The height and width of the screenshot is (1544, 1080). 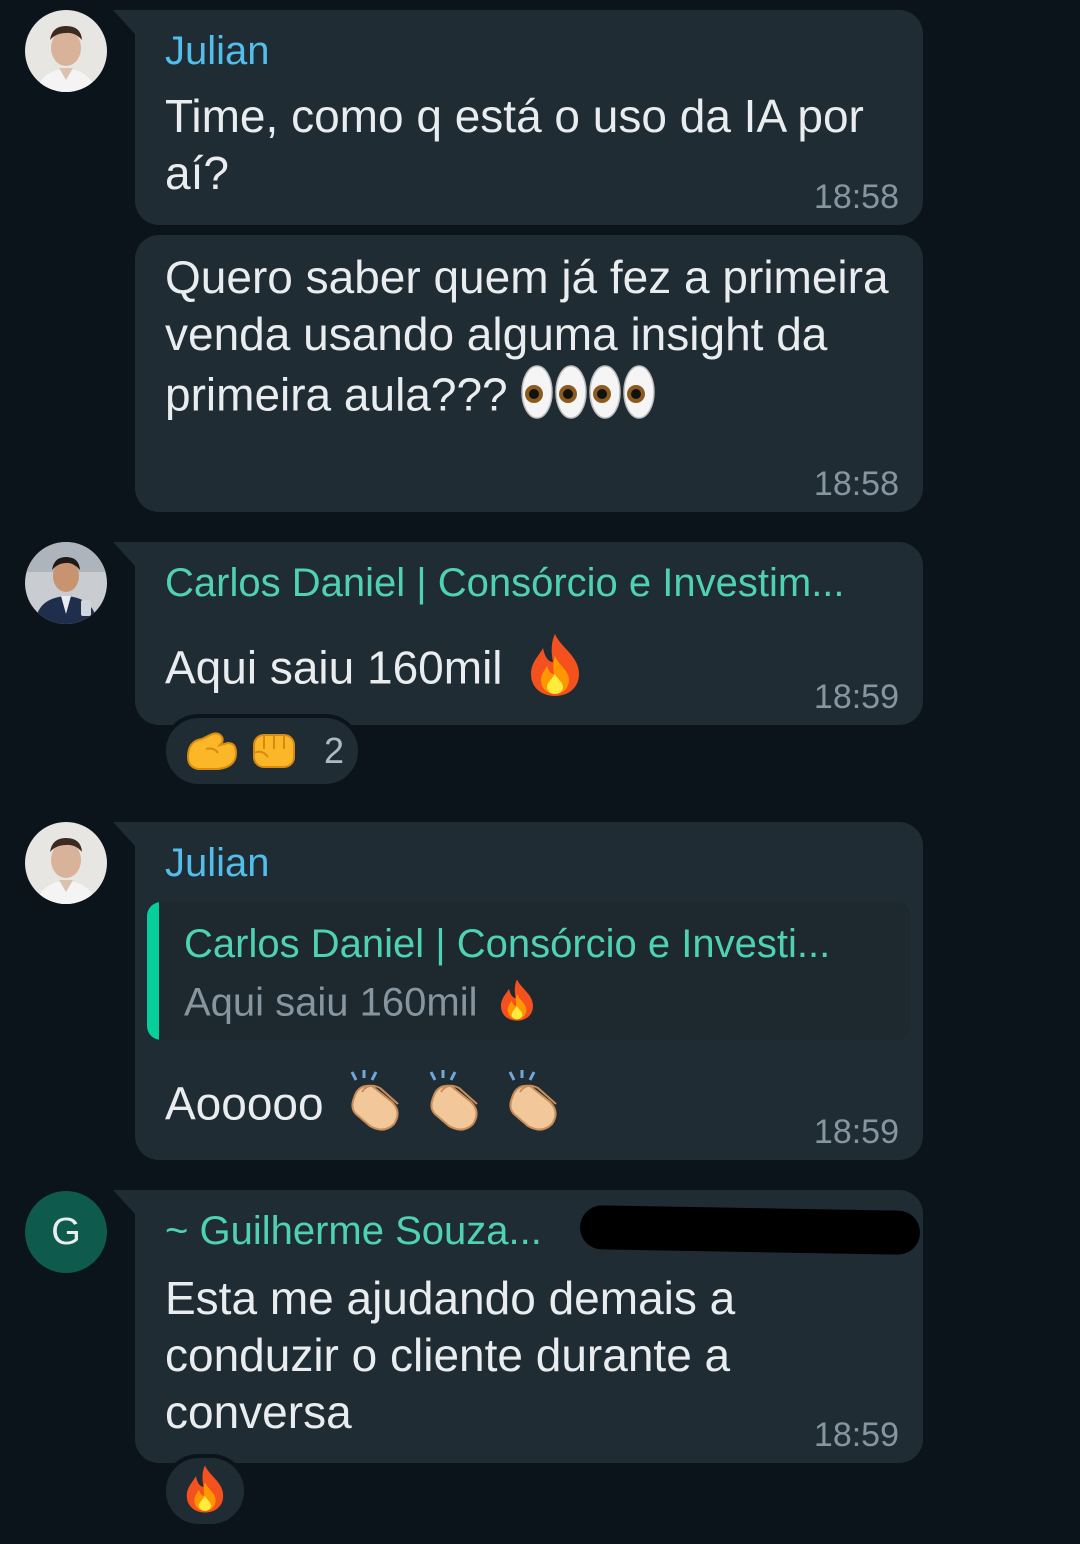 I want to click on message-text-body: Aooooo, so click(x=244, y=1103).